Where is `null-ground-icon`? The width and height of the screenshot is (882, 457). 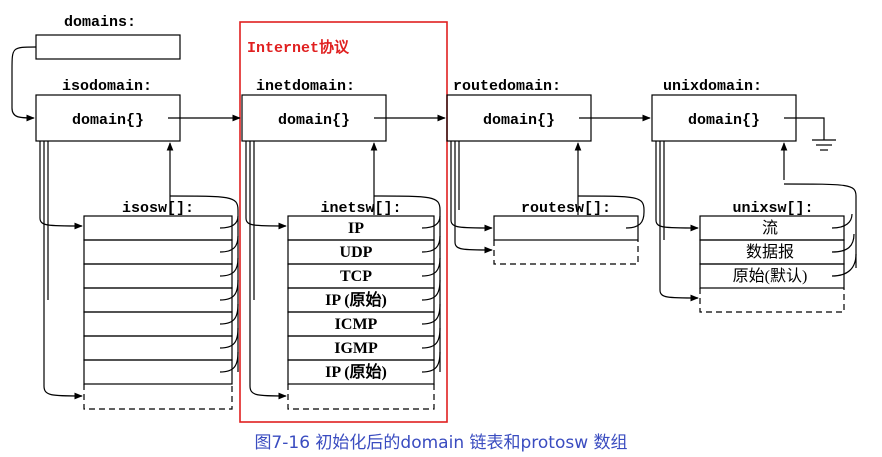 null-ground-icon is located at coordinates (810, 134).